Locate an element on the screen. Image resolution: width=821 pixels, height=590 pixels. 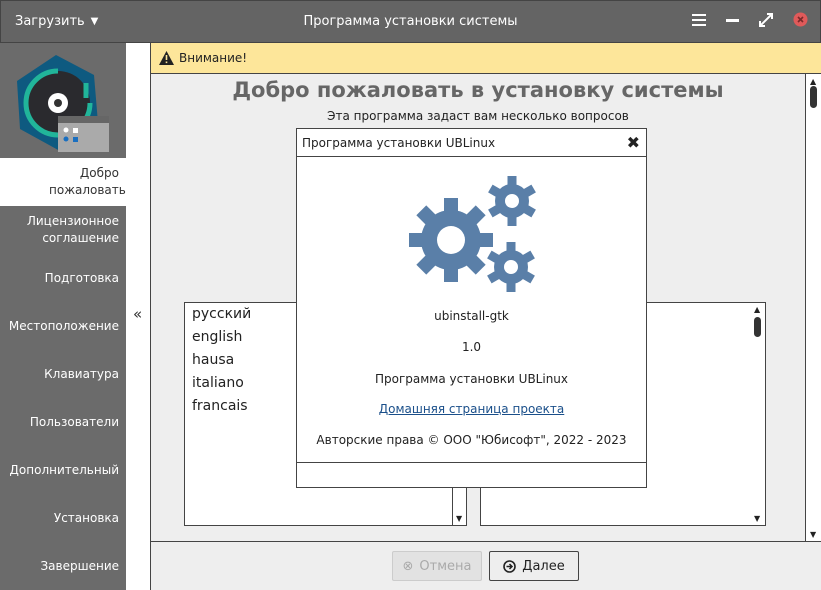
collapse-icon: « is located at coordinates (138, 314).